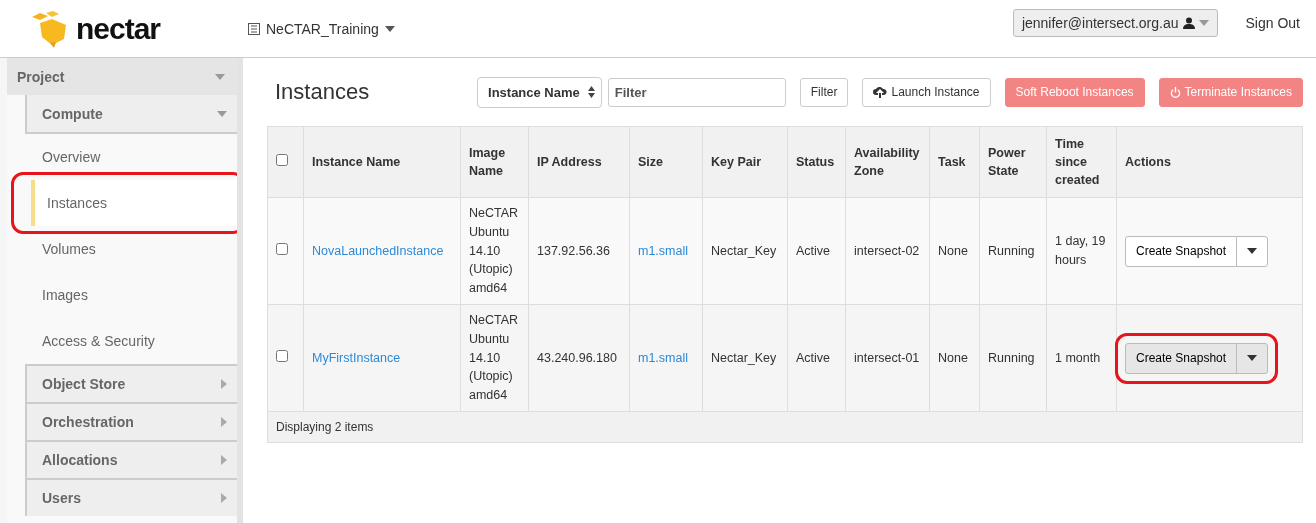 The width and height of the screenshot is (1316, 523). What do you see at coordinates (356, 357) in the screenshot?
I see `instance-link: MyFirstInstance` at bounding box center [356, 357].